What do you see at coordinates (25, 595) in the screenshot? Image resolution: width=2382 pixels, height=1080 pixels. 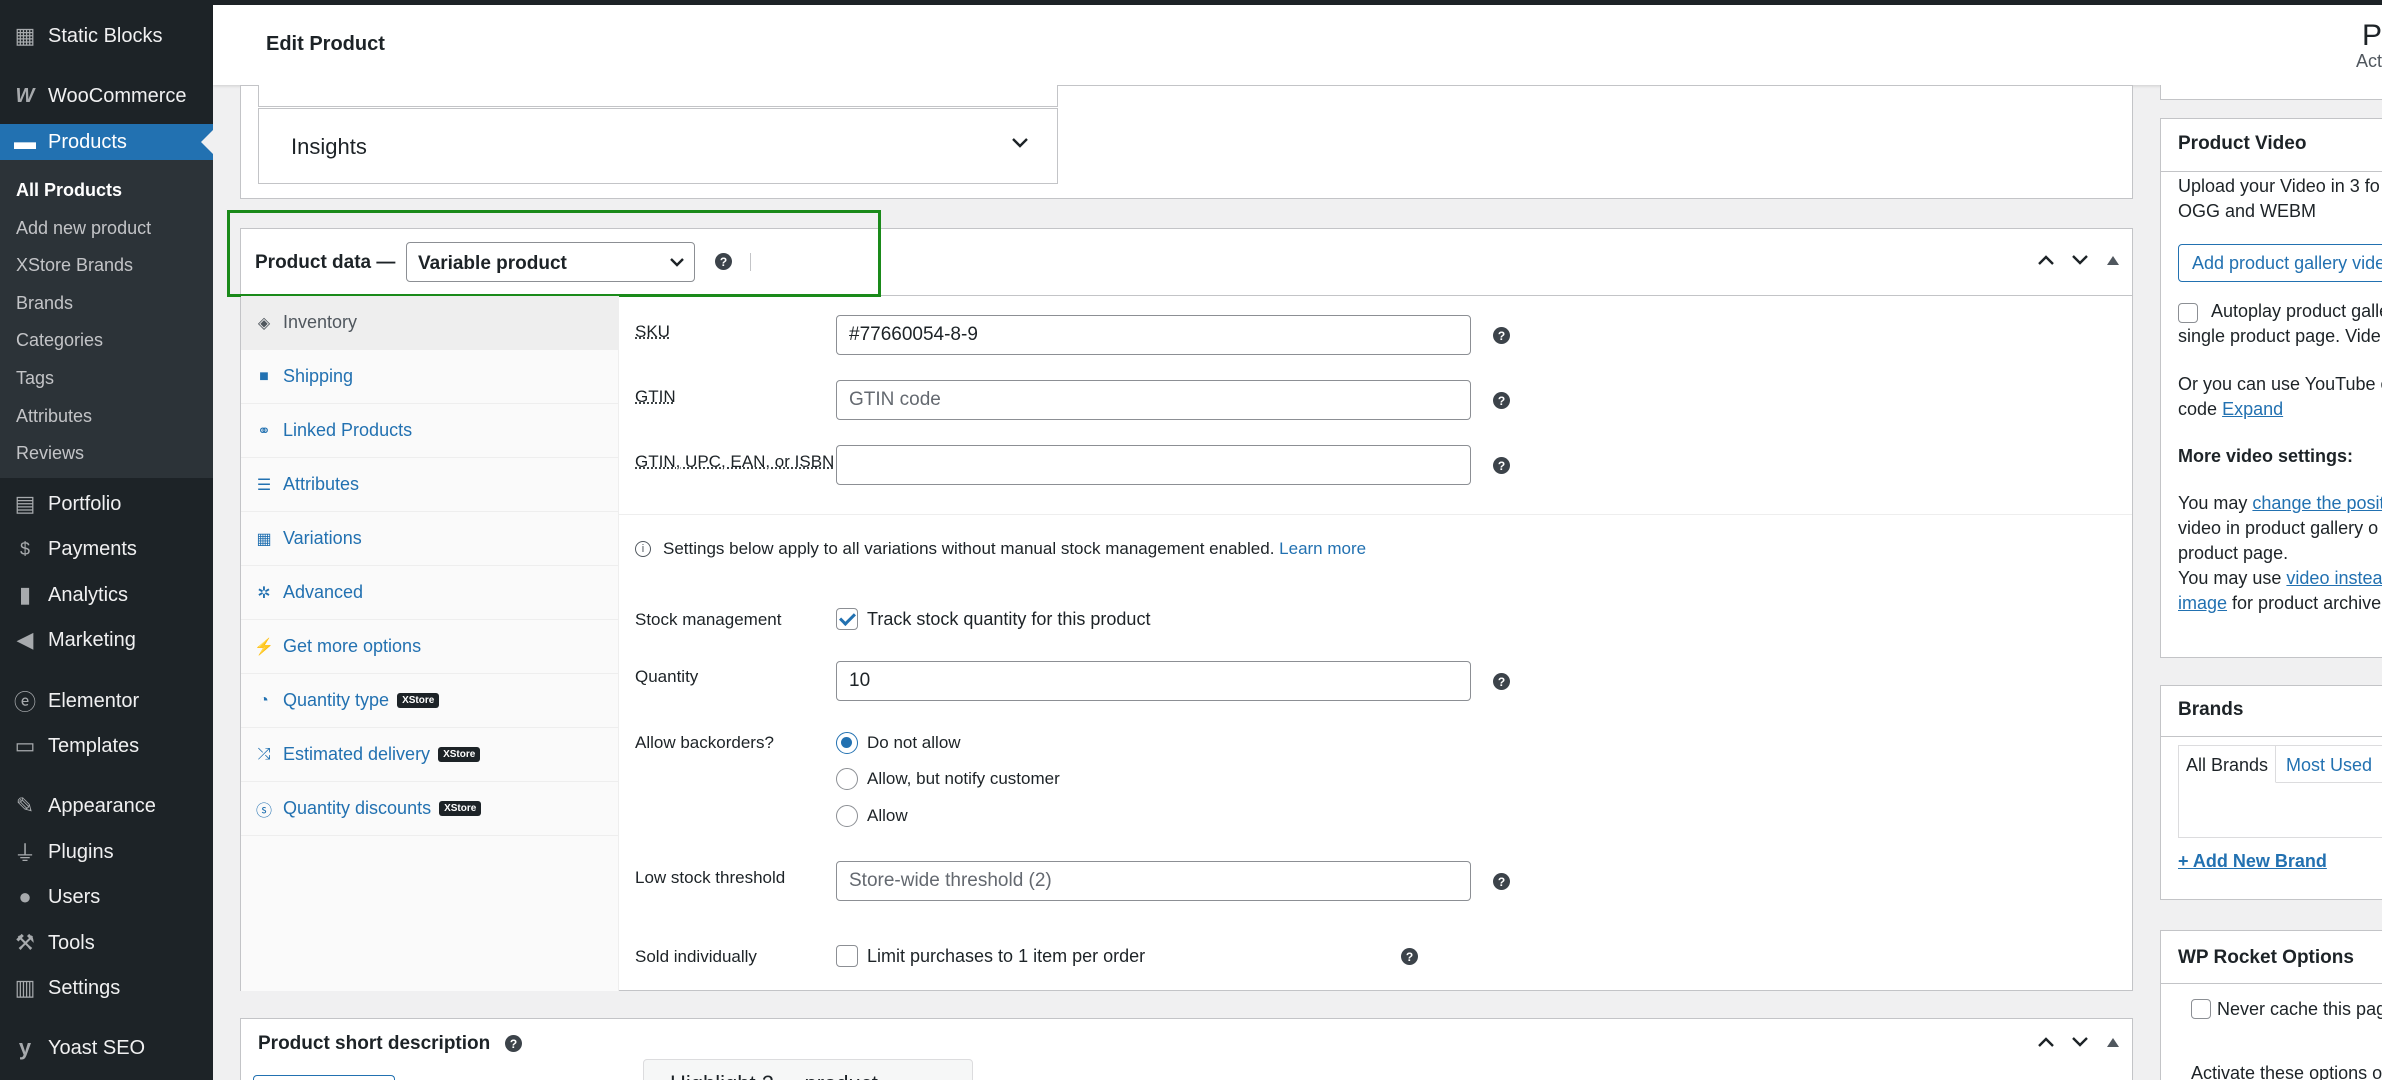 I see `bar-chart-icon: ▮` at bounding box center [25, 595].